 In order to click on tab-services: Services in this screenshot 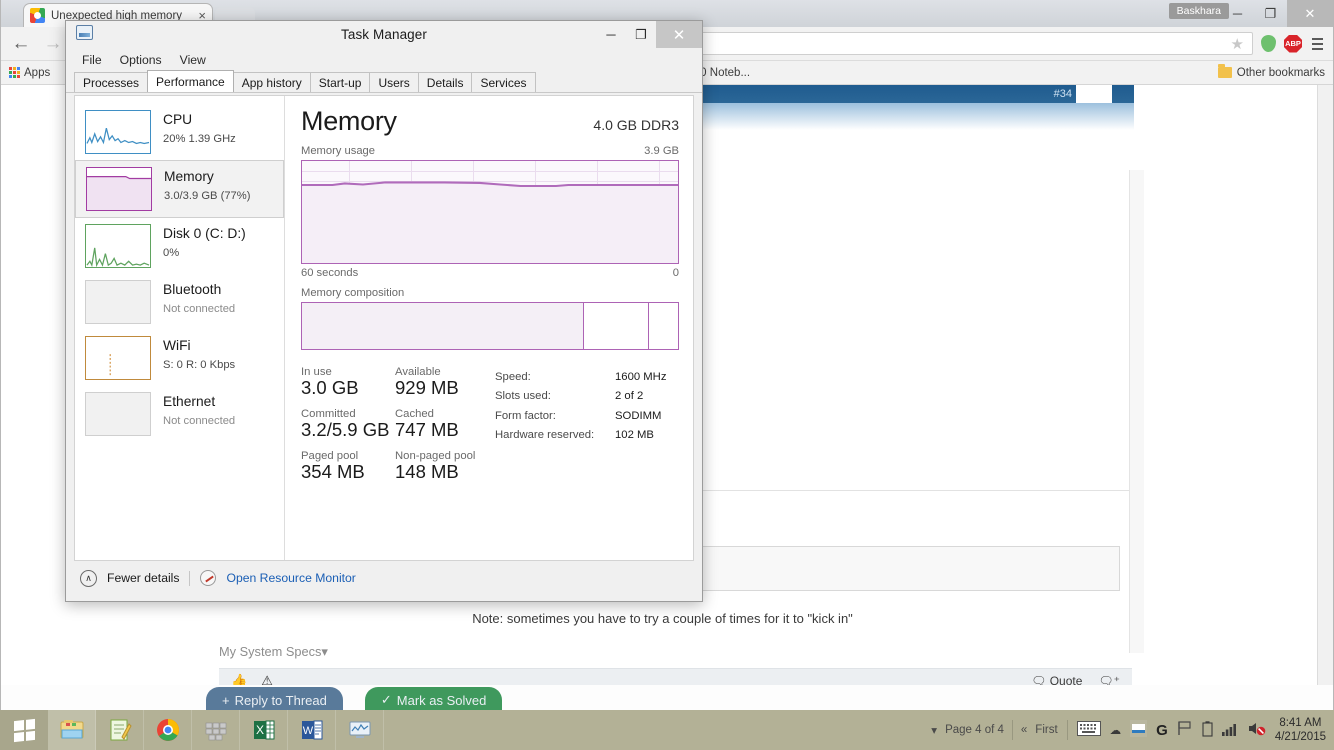, I will do `click(503, 82)`.